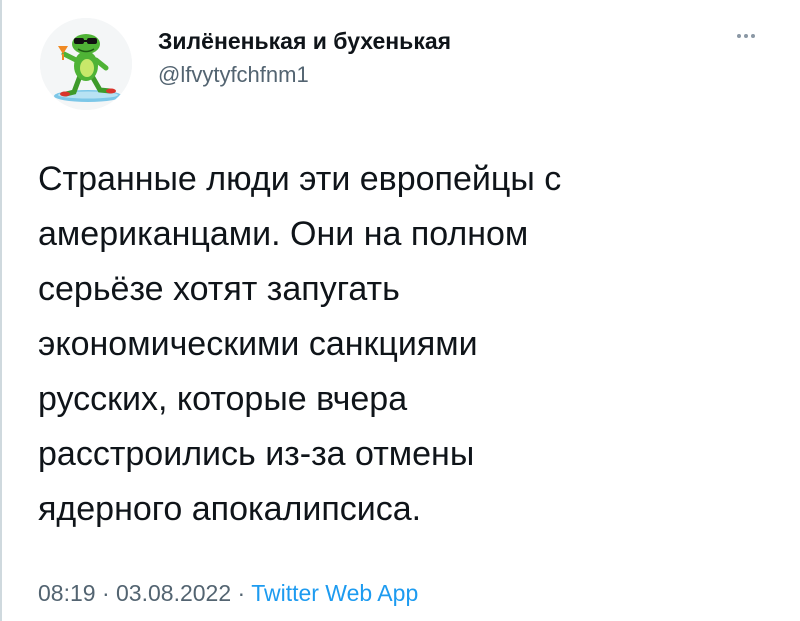  I want to click on tweet-text-line: русских, которые вчера, so click(223, 399).